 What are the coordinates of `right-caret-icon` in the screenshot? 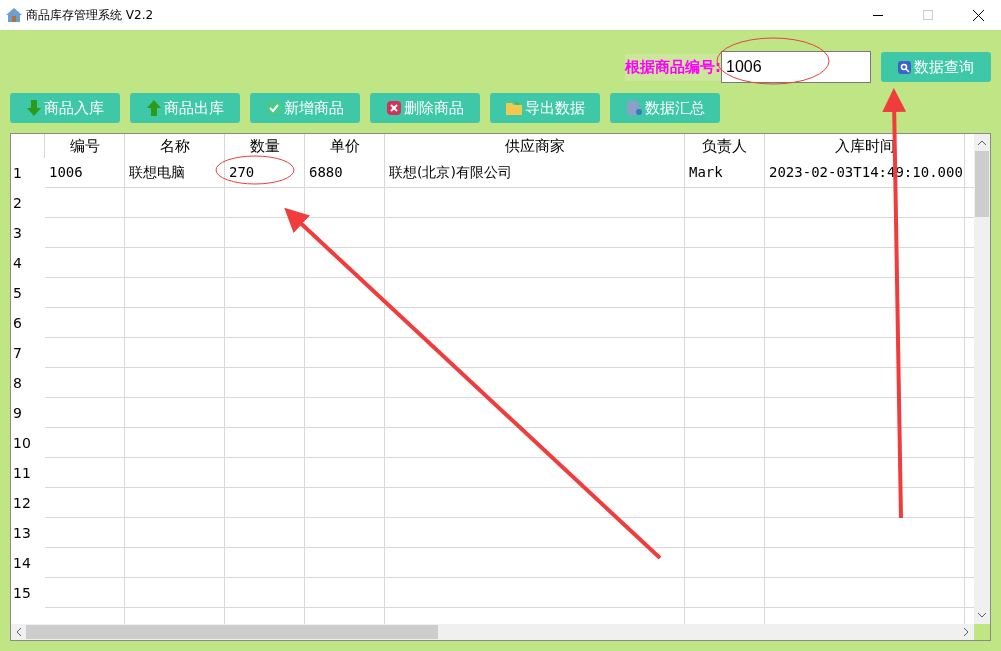 It's located at (966, 632).